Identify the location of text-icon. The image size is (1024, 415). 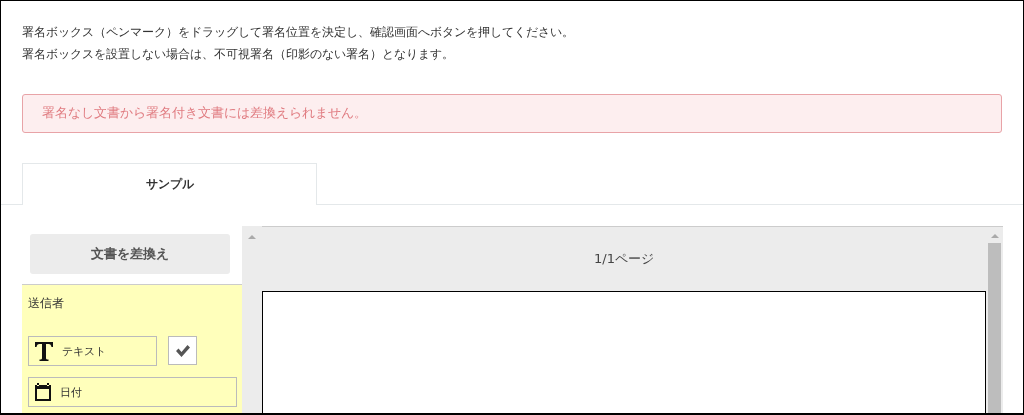
(44, 351).